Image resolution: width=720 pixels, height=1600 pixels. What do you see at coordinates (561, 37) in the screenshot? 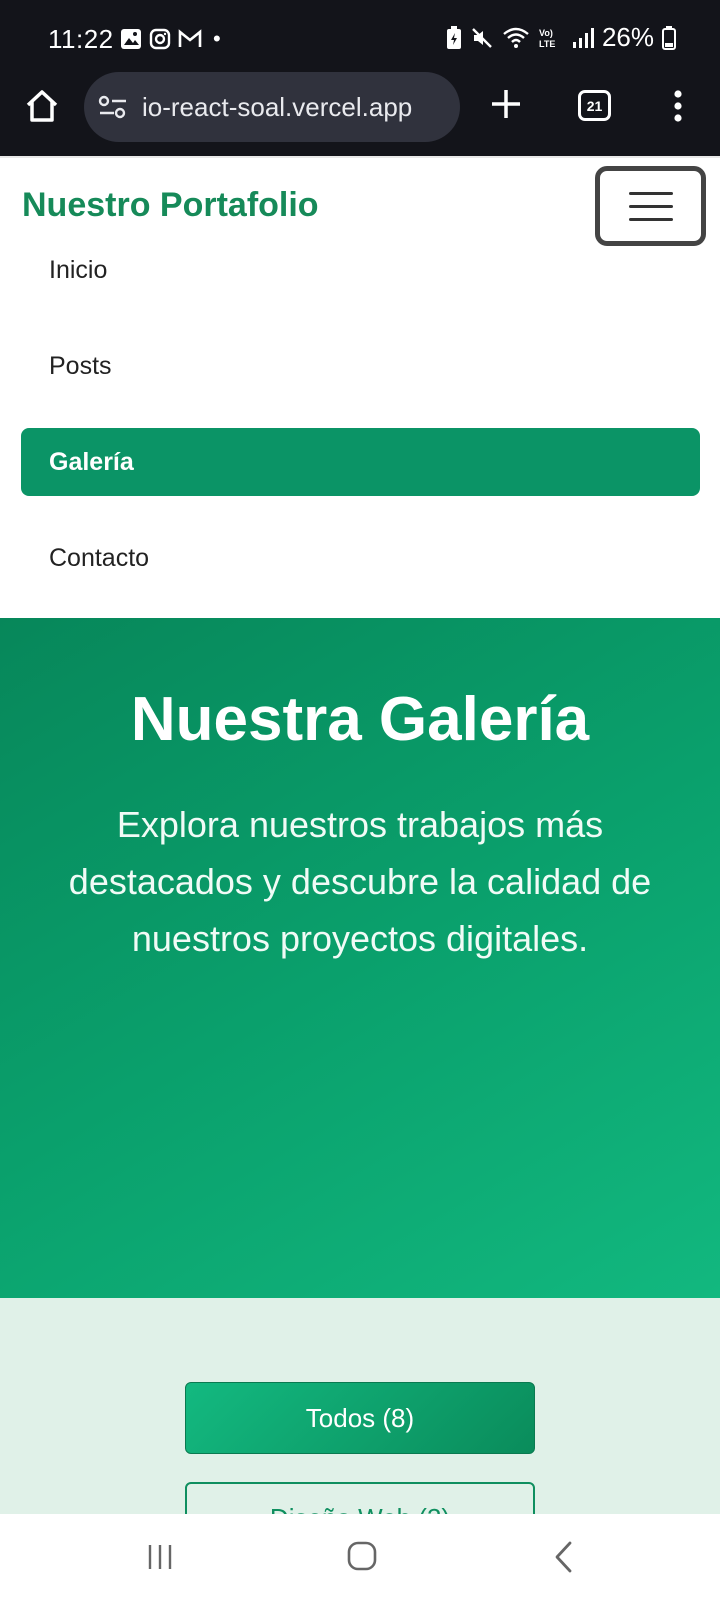
I see `system-icons: Vo) LTE 26%` at bounding box center [561, 37].